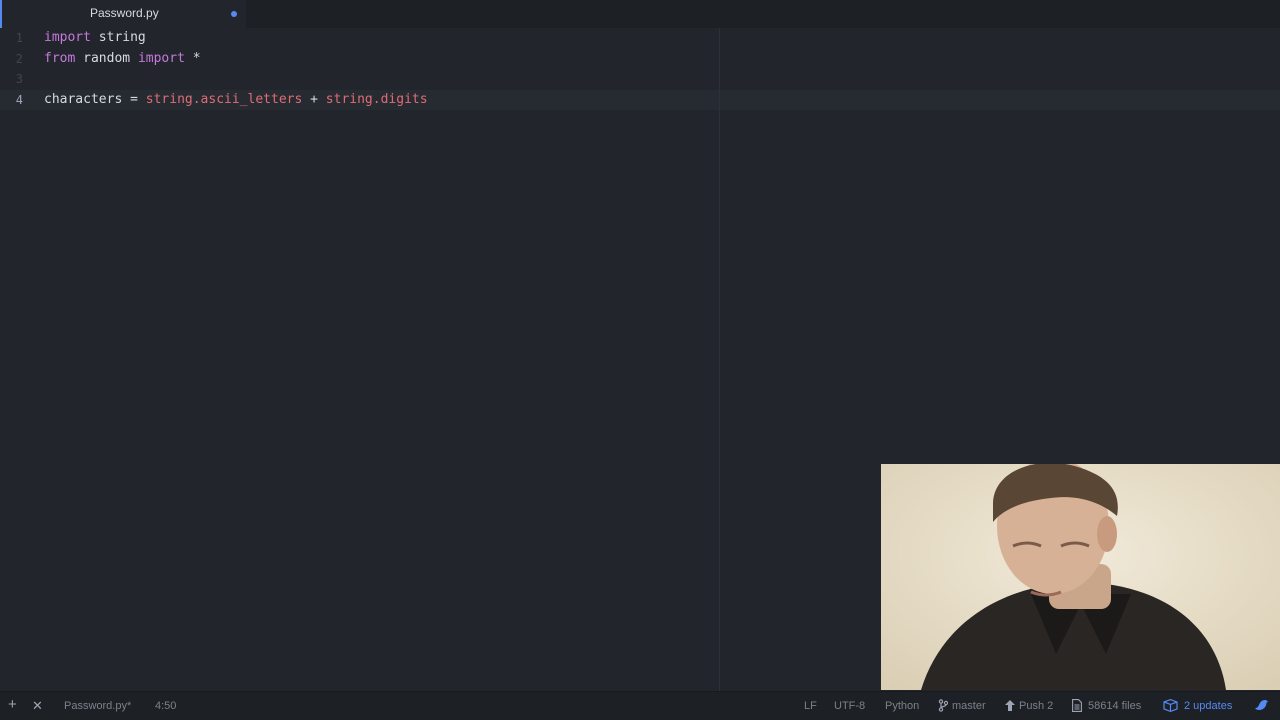 The width and height of the screenshot is (1280, 720). I want to click on status-grammar: Python, so click(902, 706).